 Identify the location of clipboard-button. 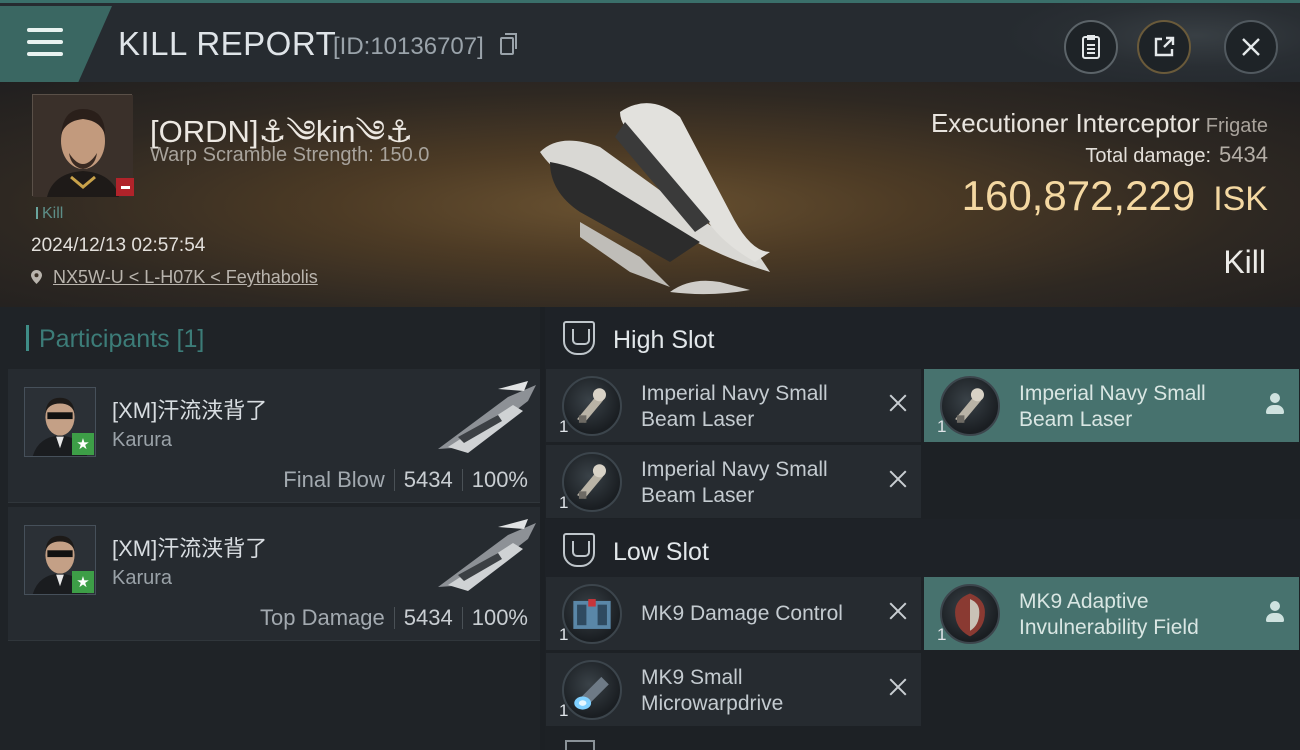
(1091, 47).